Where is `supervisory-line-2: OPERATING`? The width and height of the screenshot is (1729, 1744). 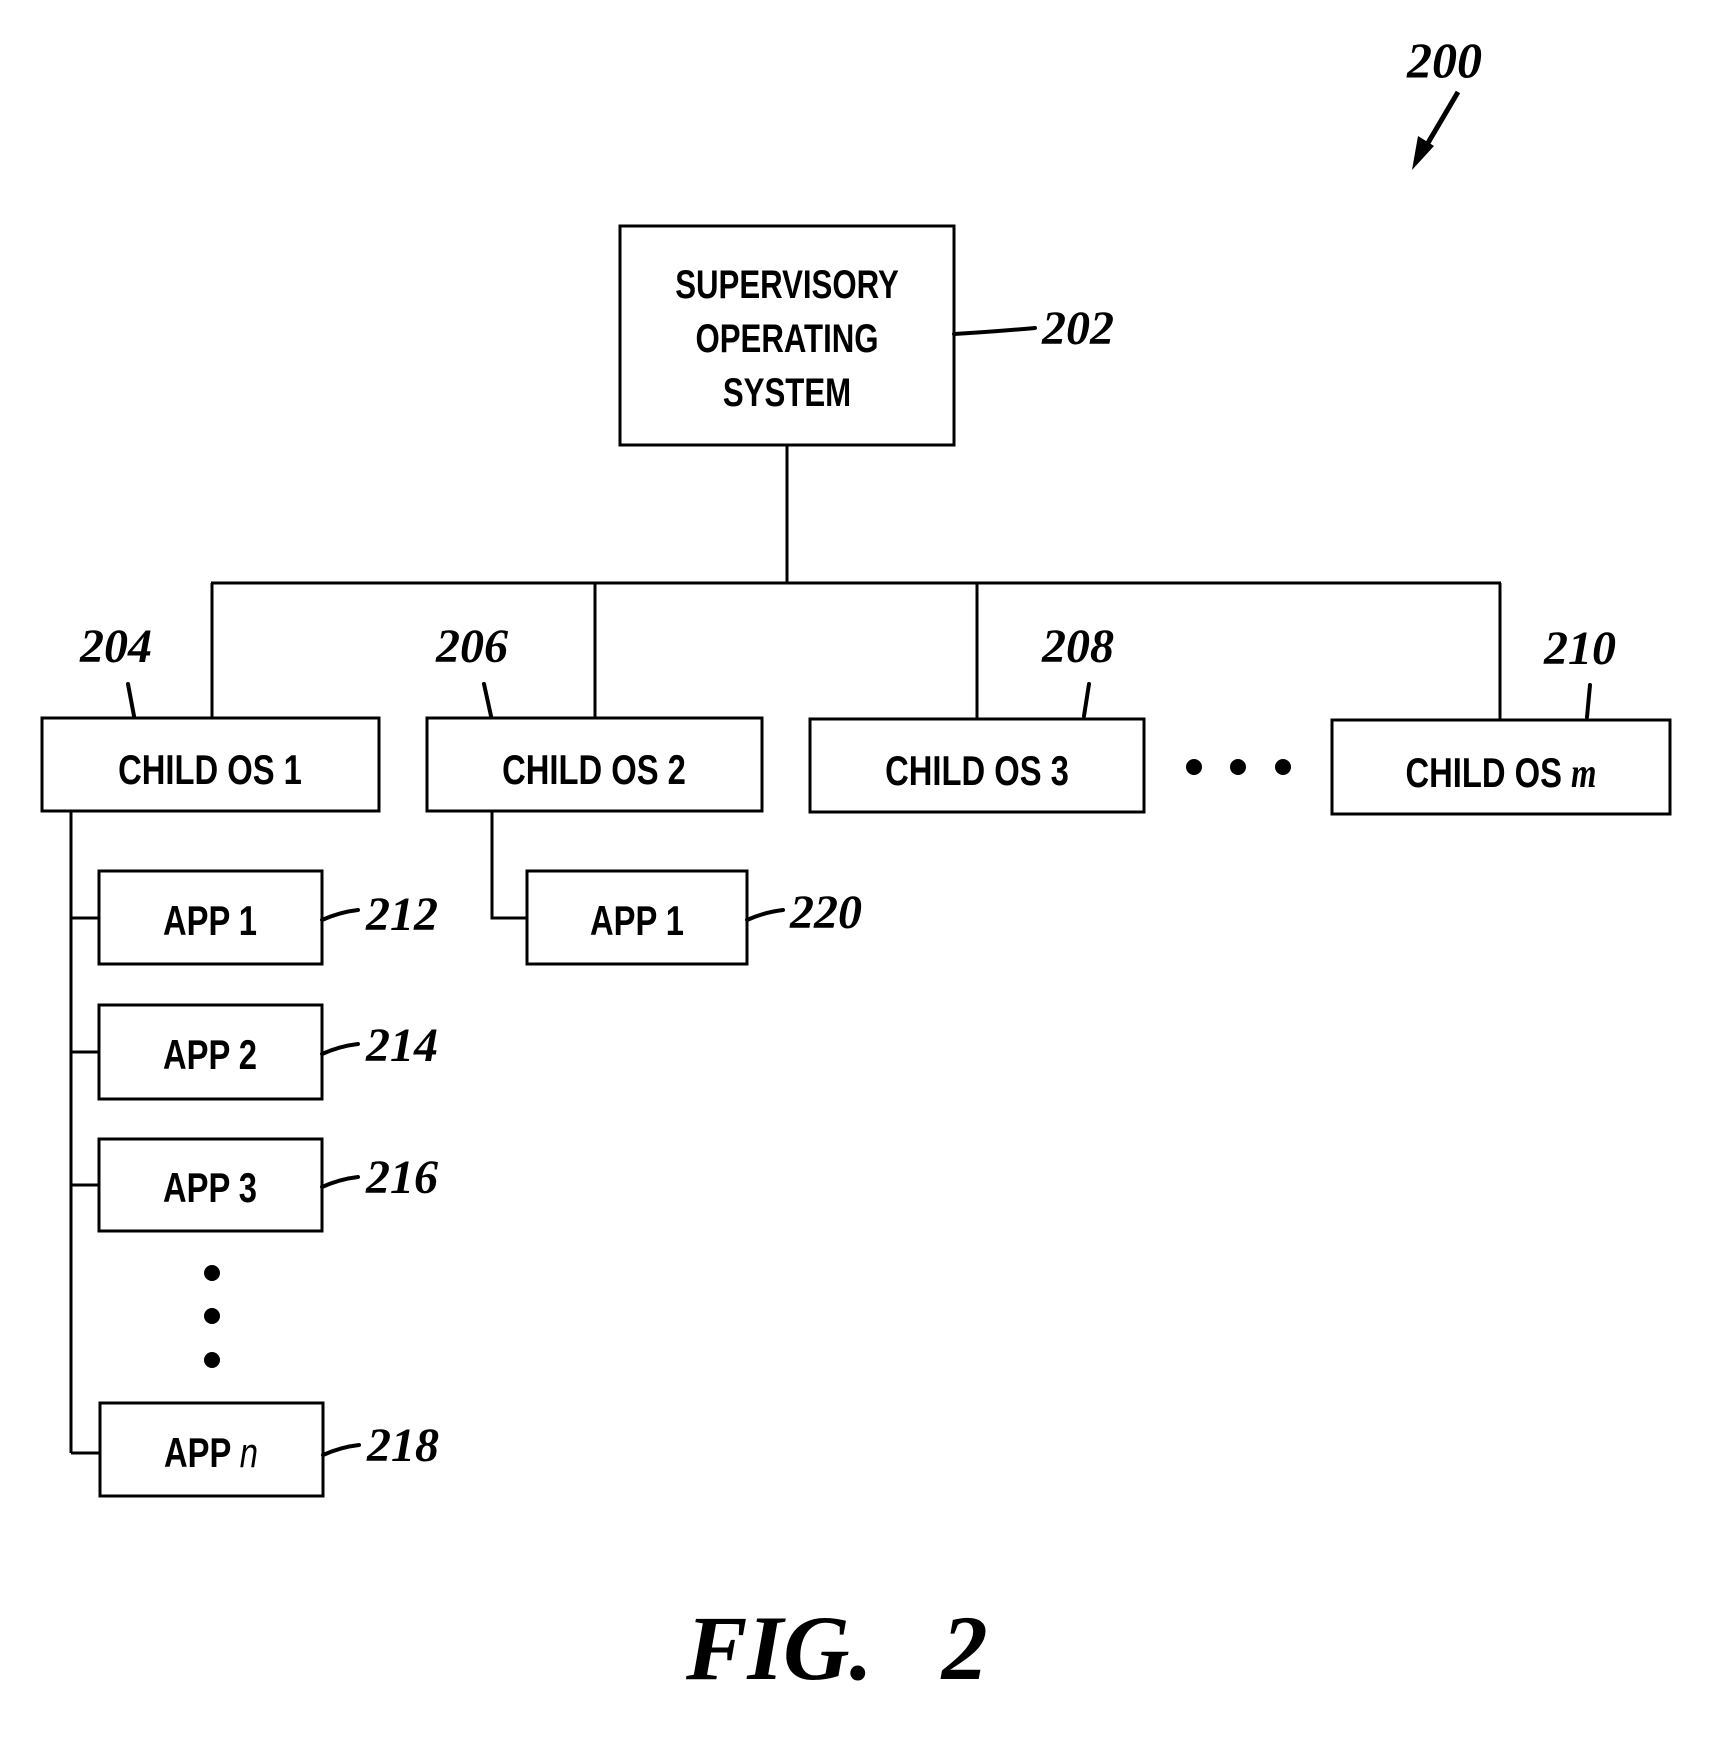
supervisory-line-2: OPERATING is located at coordinates (786, 338).